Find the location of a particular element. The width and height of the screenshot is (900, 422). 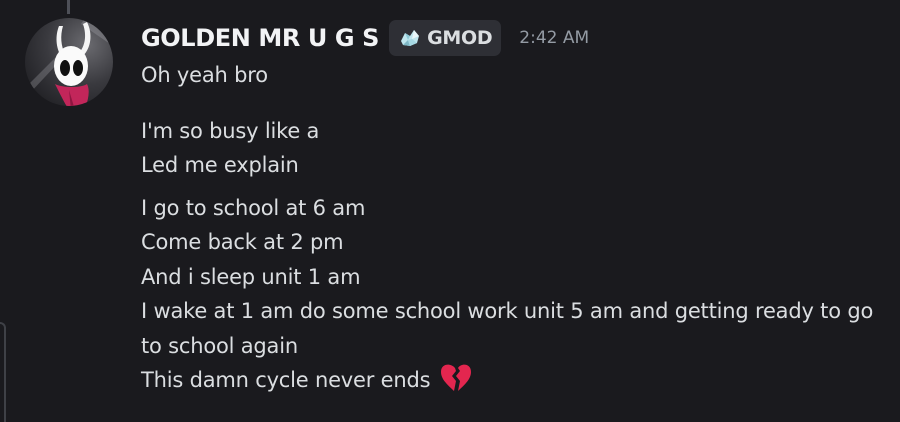

message-header: GOLDEN MR U G S GMOD 2:42 AM is located at coordinates (365, 38).